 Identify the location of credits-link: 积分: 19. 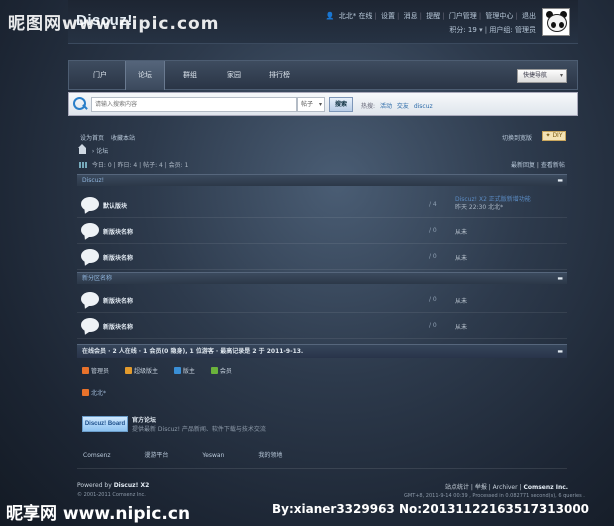
(463, 30).